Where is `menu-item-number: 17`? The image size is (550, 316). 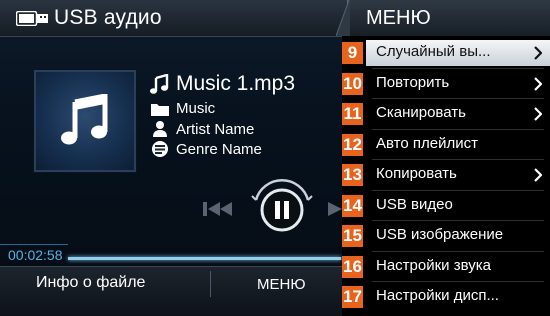 menu-item-number: 17 is located at coordinates (352, 297).